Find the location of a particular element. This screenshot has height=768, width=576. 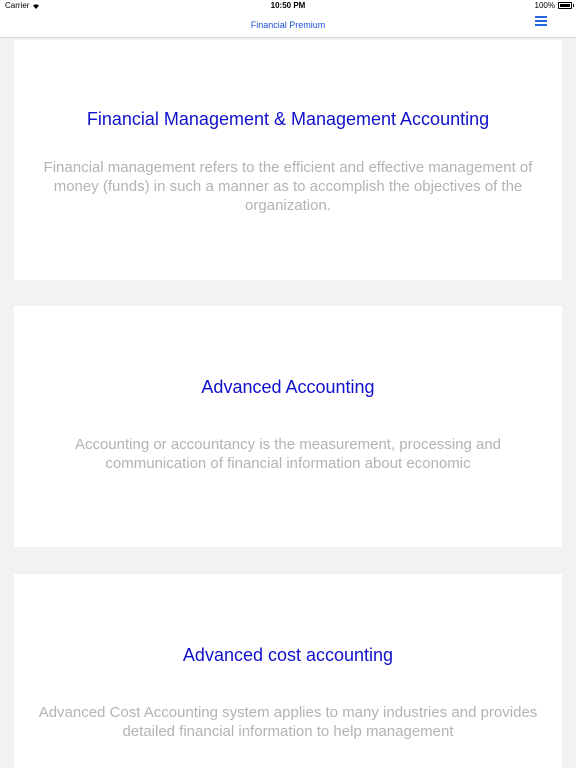

nav-title: Financial Premium is located at coordinates (288, 25).